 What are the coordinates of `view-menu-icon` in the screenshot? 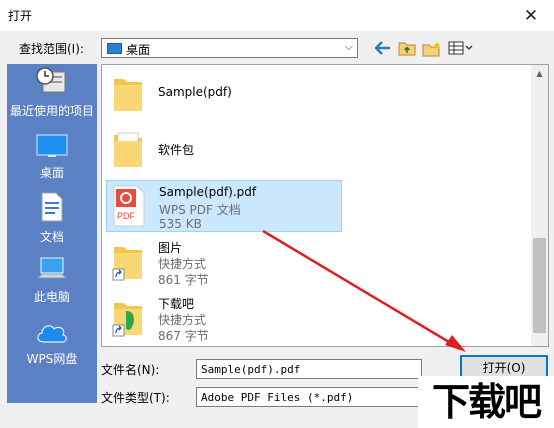 It's located at (461, 48).